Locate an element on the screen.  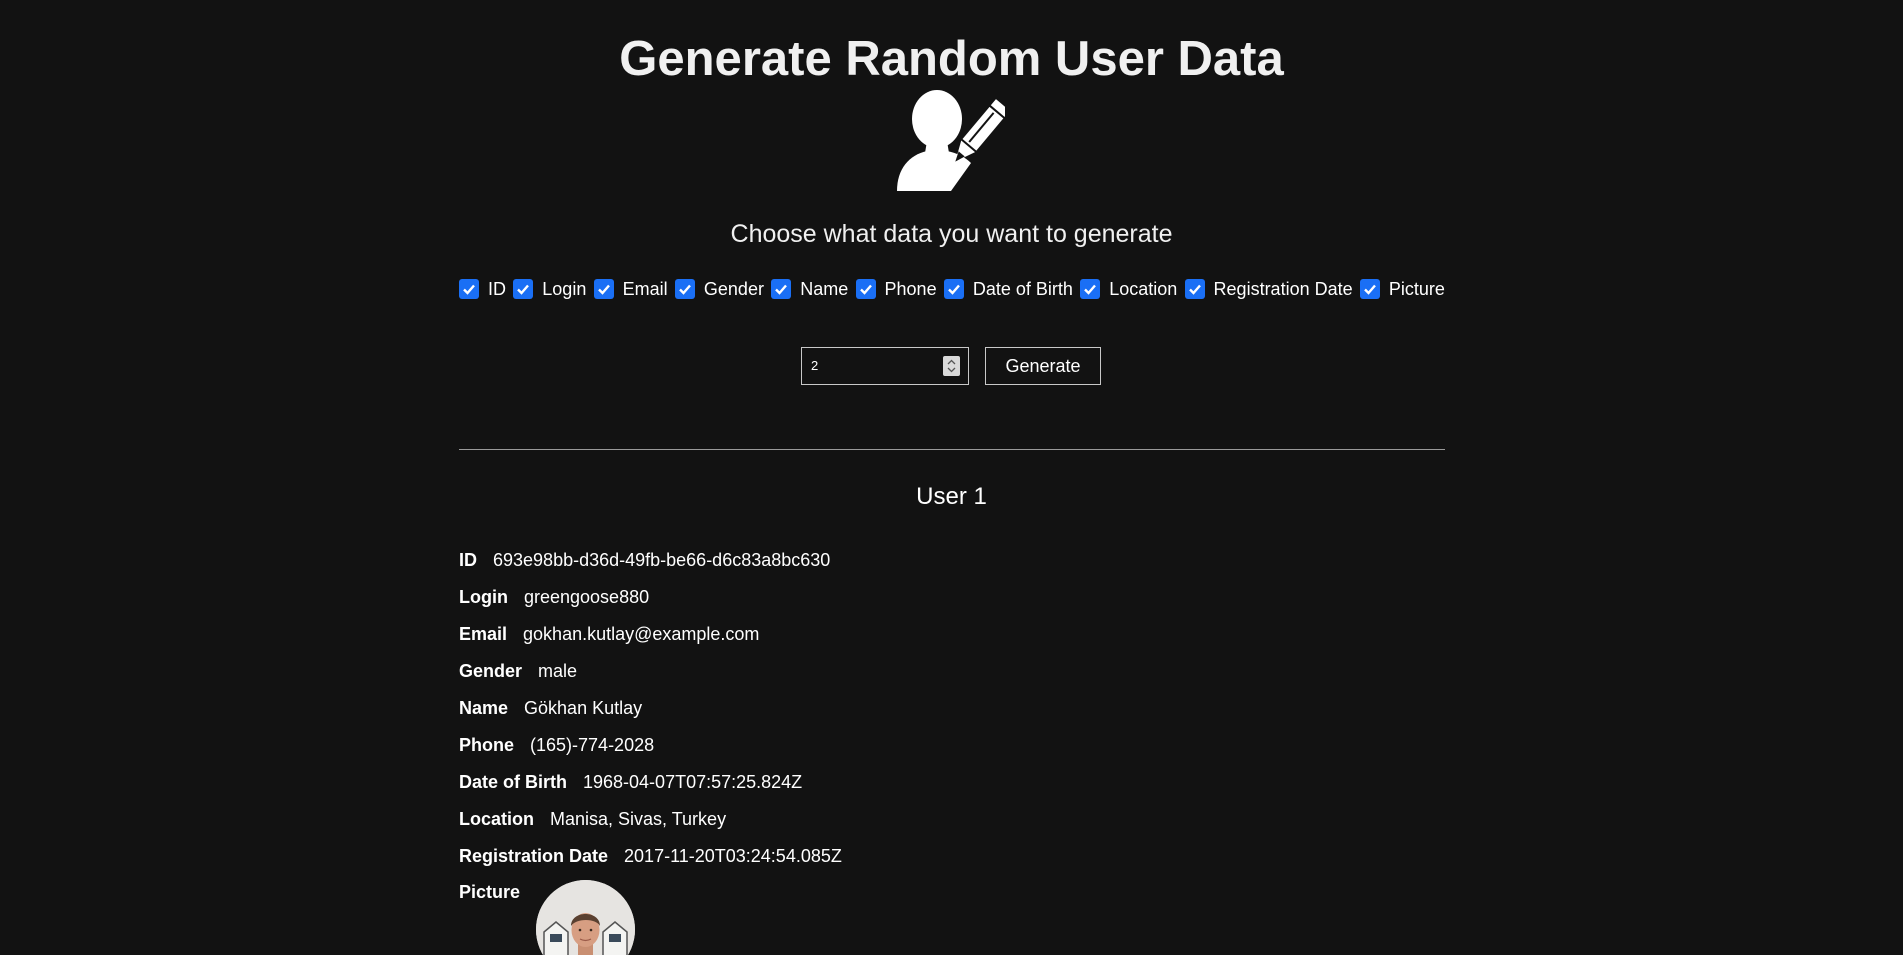
option-registration-date: Registration Date is located at coordinates (1268, 289).